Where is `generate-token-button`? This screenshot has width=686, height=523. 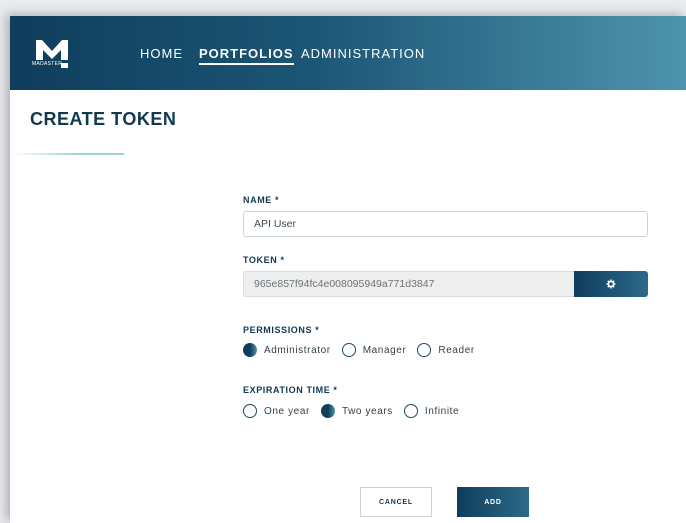 generate-token-button is located at coordinates (611, 284).